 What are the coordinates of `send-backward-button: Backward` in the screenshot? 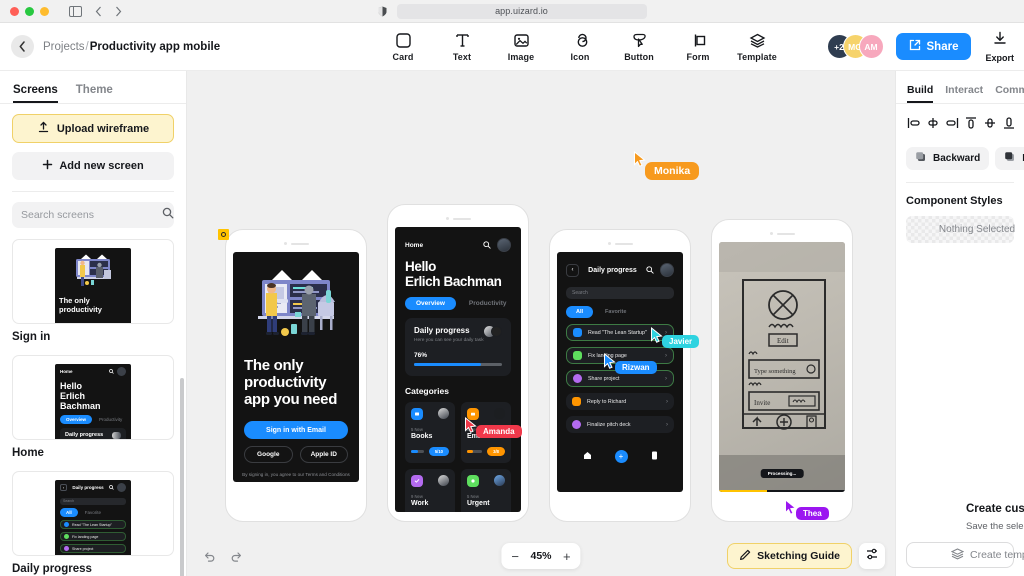 It's located at (948, 158).